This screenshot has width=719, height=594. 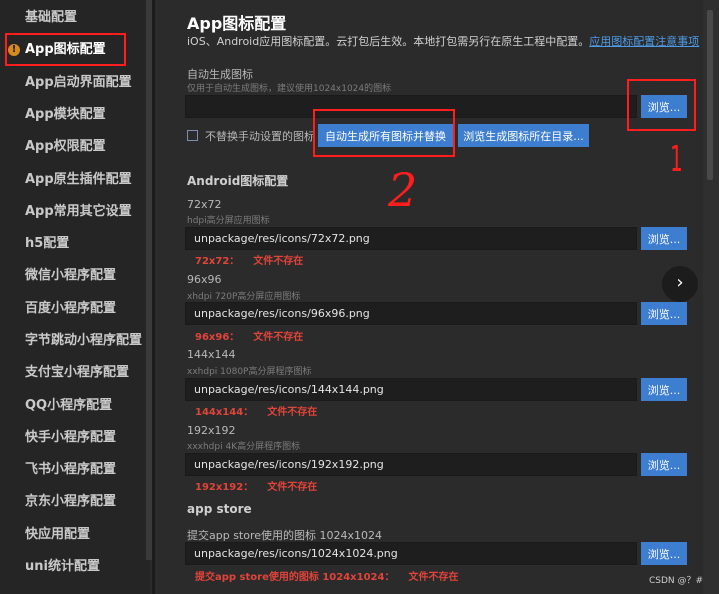 What do you see at coordinates (295, 577) in the screenshot?
I see `error-key: 提交app store使用的图标 1024x1024：` at bounding box center [295, 577].